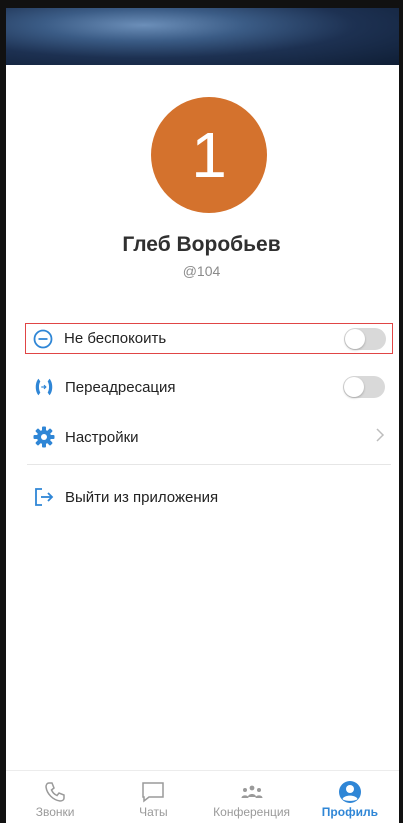 The height and width of the screenshot is (823, 403). I want to click on group-icon, so click(252, 792).